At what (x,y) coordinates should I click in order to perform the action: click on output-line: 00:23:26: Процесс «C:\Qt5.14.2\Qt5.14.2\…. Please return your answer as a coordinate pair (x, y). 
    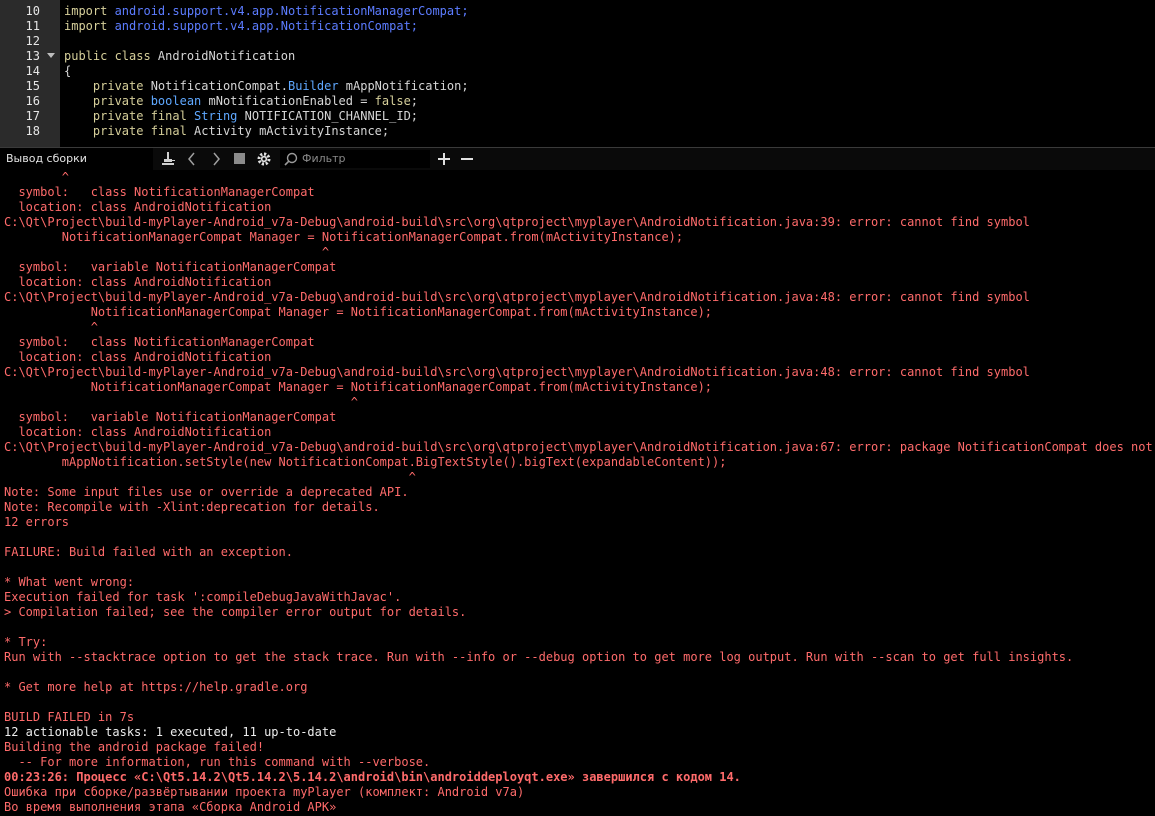
    Looking at the image, I should click on (372, 777).